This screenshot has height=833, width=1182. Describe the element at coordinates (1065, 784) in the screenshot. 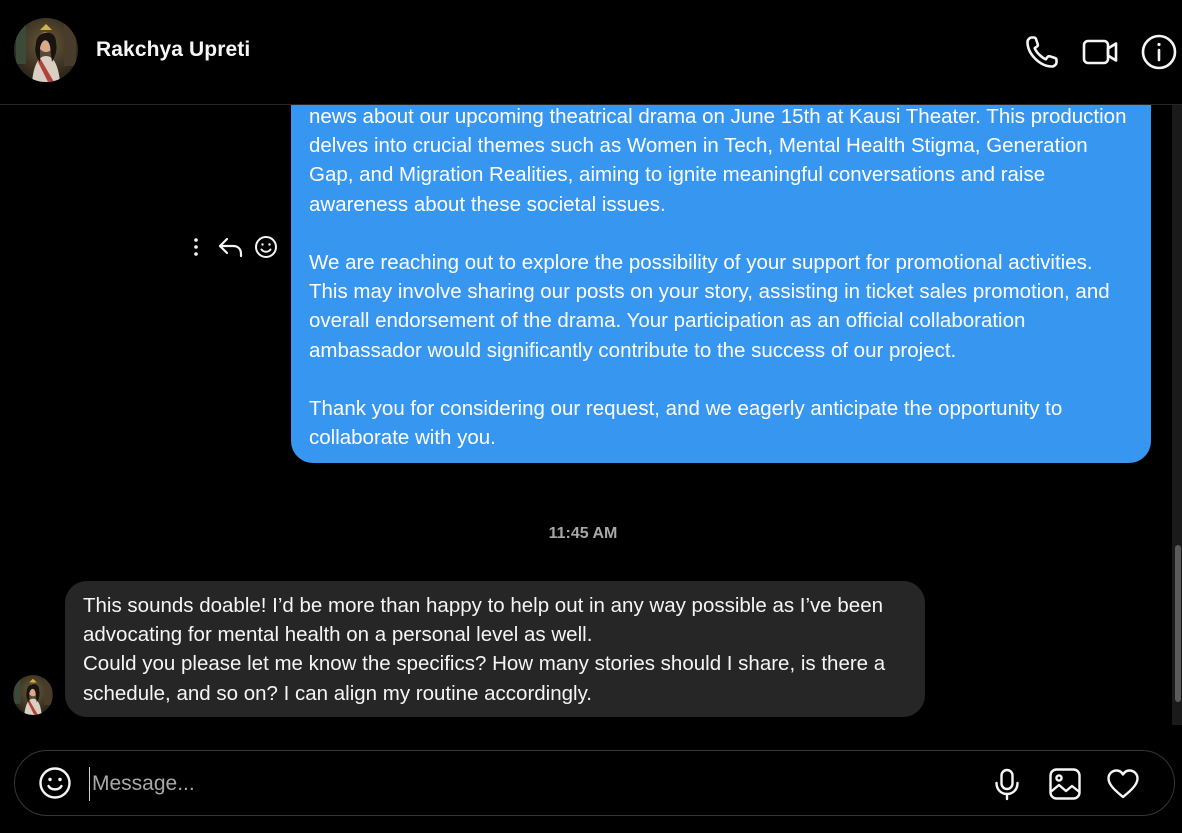

I see `image-icon` at that location.